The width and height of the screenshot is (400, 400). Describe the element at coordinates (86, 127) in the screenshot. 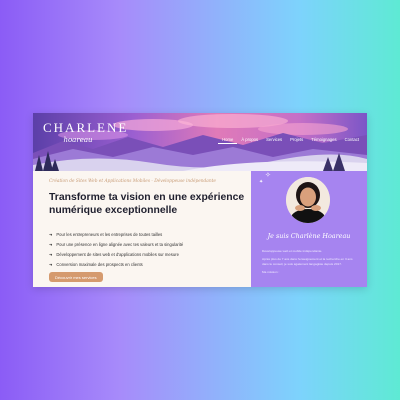

I see `brand-name: CHARLENE` at that location.